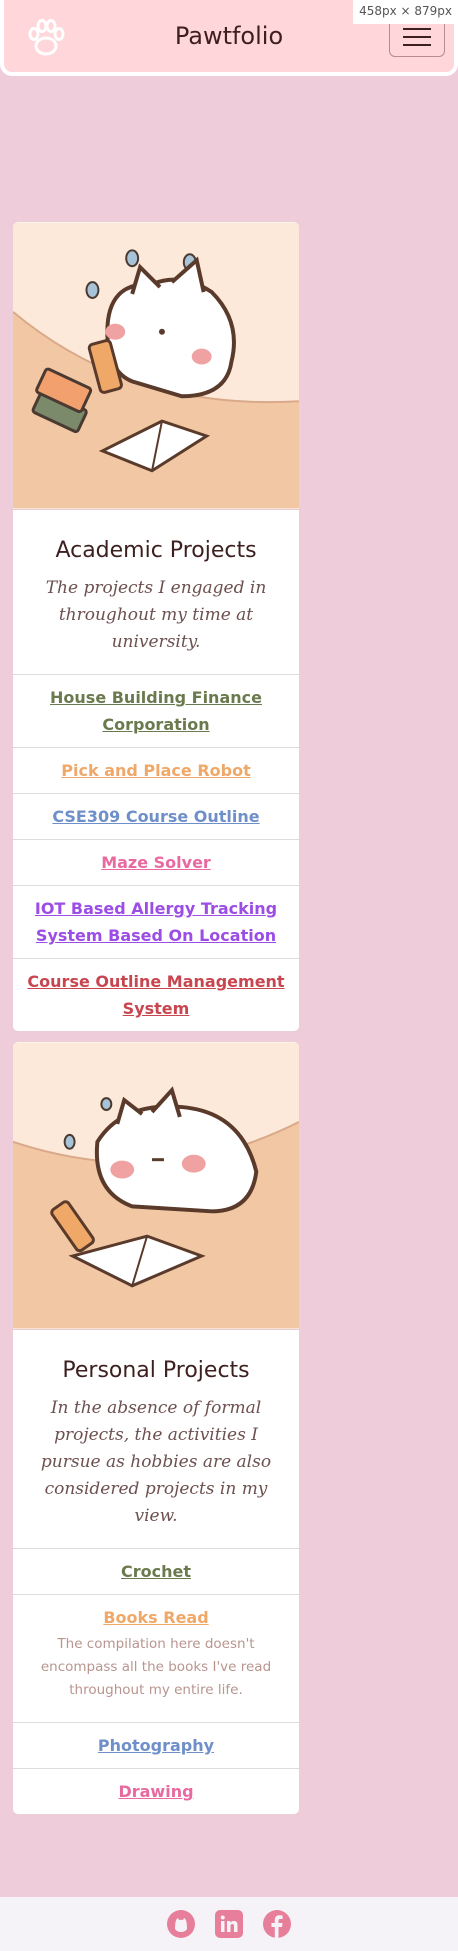  I want to click on project-link-crochet: Crochet, so click(156, 1571).